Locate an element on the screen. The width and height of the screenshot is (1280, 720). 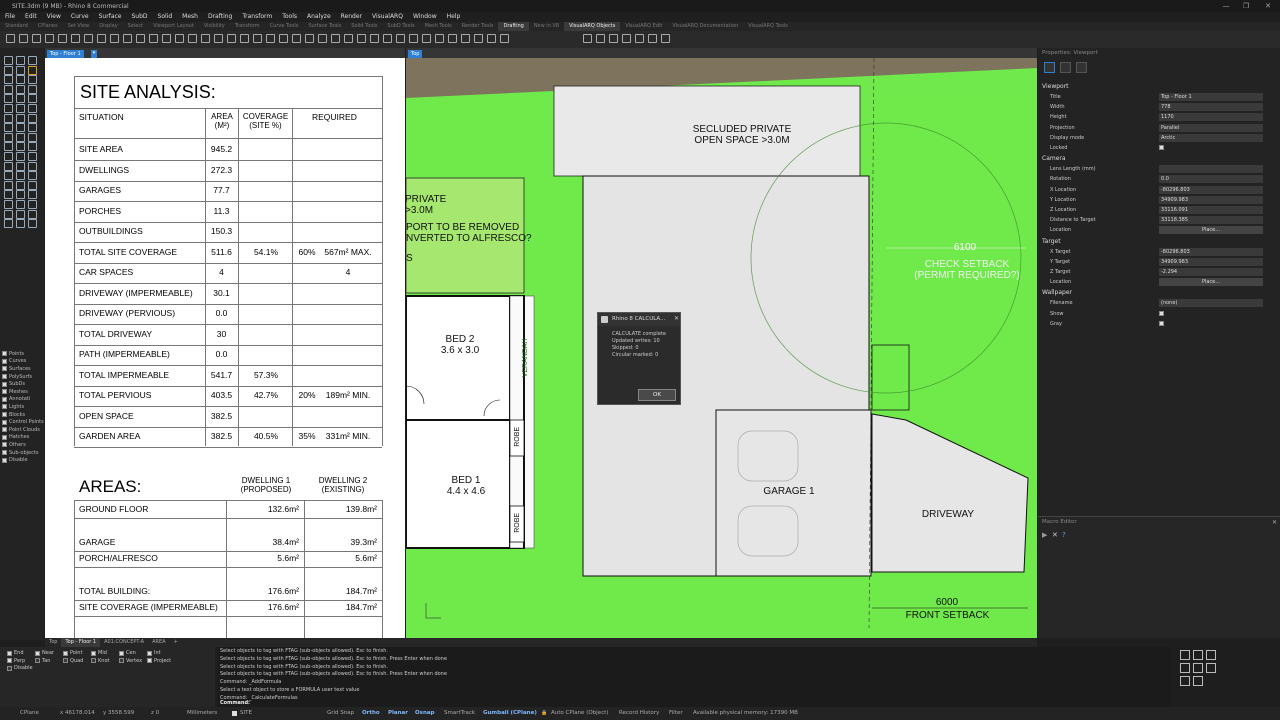
menu-item-surface: Surface is located at coordinates (110, 17).